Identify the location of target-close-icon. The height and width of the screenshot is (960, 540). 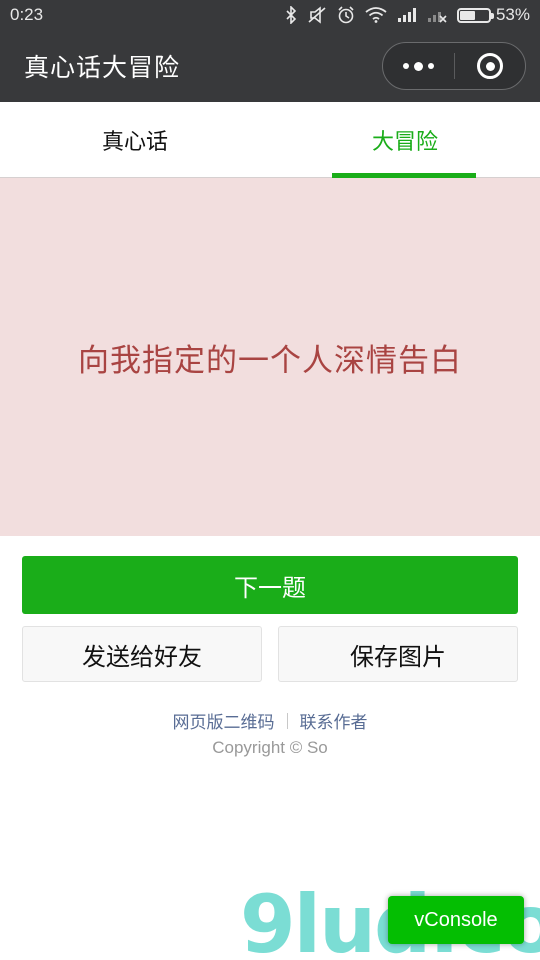
(490, 66).